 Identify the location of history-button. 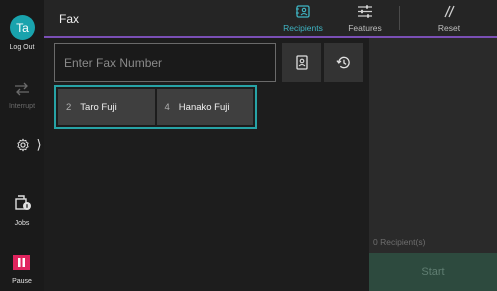
(343, 62).